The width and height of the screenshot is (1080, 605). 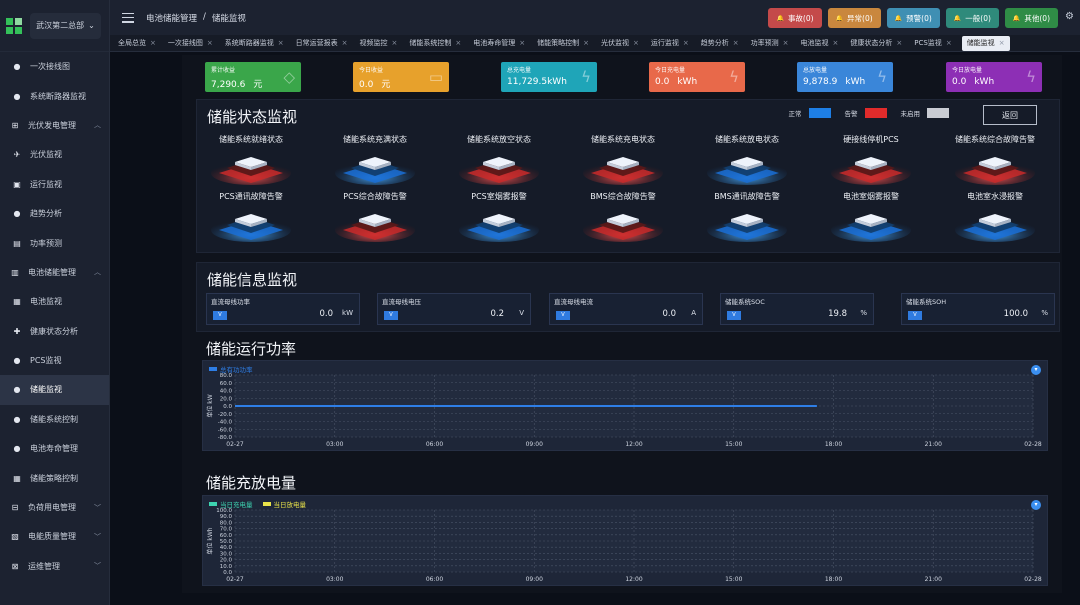 I want to click on sidebar-item-label: 电能质量管理, so click(x=52, y=537).